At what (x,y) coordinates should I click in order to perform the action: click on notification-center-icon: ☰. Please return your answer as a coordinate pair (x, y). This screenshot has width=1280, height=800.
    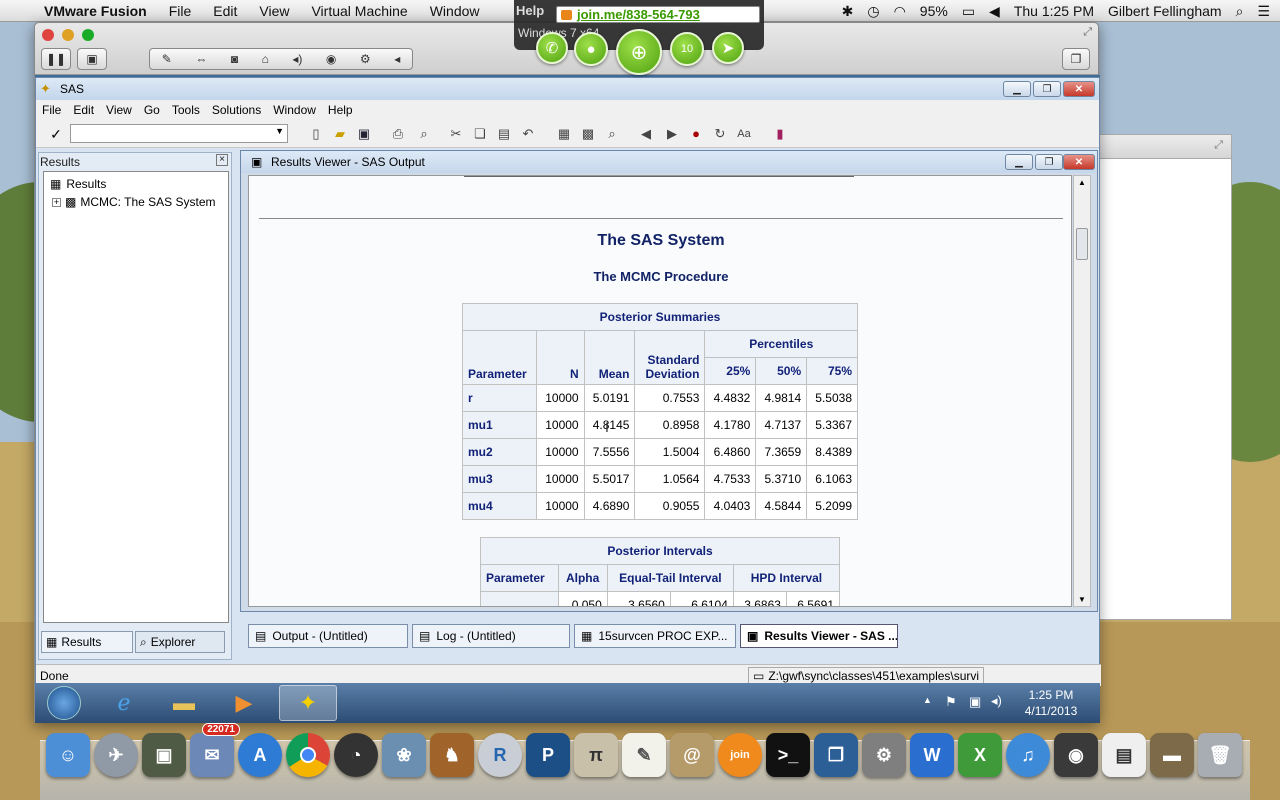
    Looking at the image, I should click on (1263, 11).